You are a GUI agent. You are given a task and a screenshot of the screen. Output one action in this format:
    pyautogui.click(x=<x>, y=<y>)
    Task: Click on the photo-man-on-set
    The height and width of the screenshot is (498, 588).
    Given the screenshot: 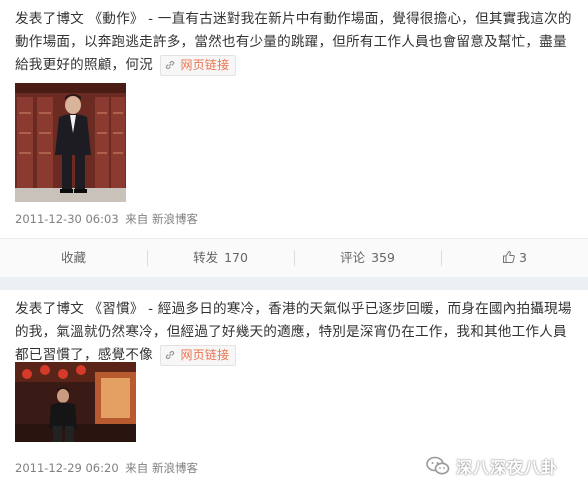 What is the action you would take?
    pyautogui.click(x=75, y=402)
    